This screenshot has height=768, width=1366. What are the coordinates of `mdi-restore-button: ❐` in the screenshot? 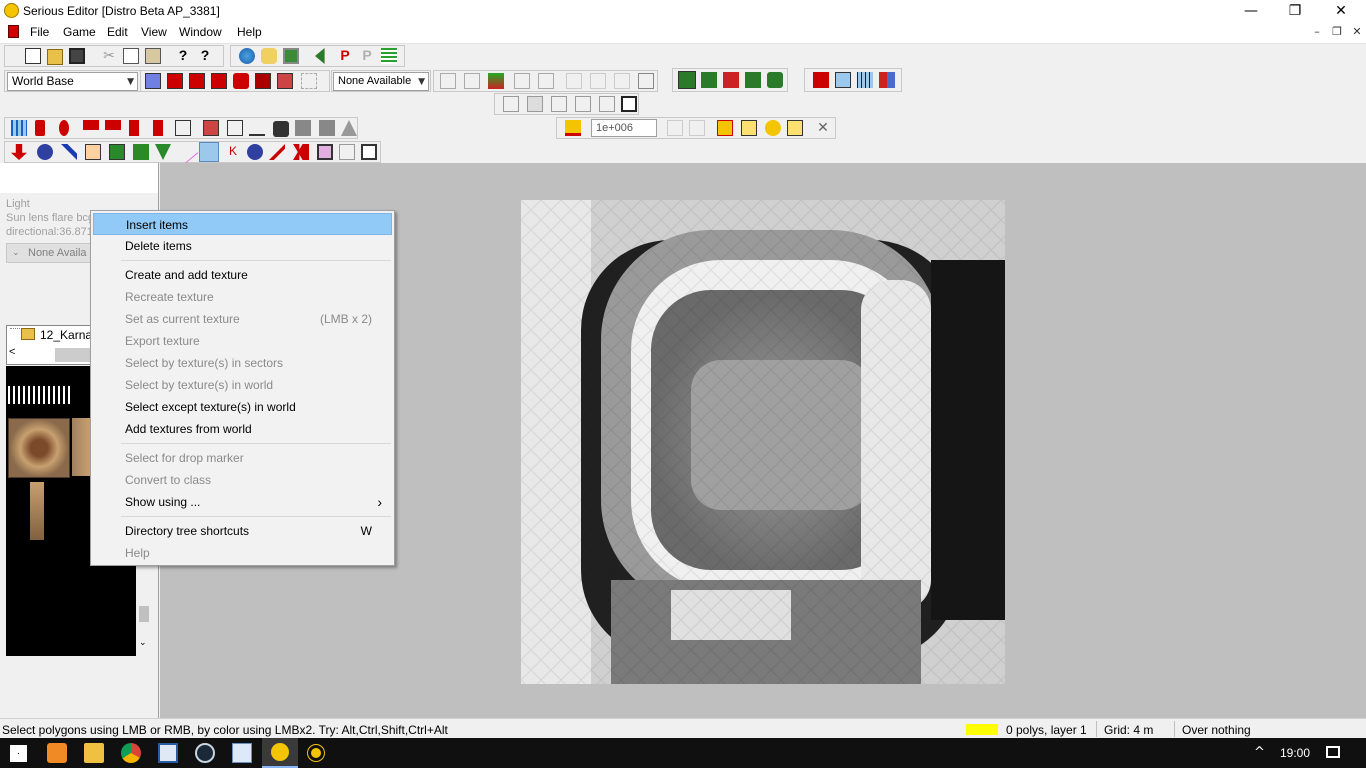 It's located at (1337, 32).